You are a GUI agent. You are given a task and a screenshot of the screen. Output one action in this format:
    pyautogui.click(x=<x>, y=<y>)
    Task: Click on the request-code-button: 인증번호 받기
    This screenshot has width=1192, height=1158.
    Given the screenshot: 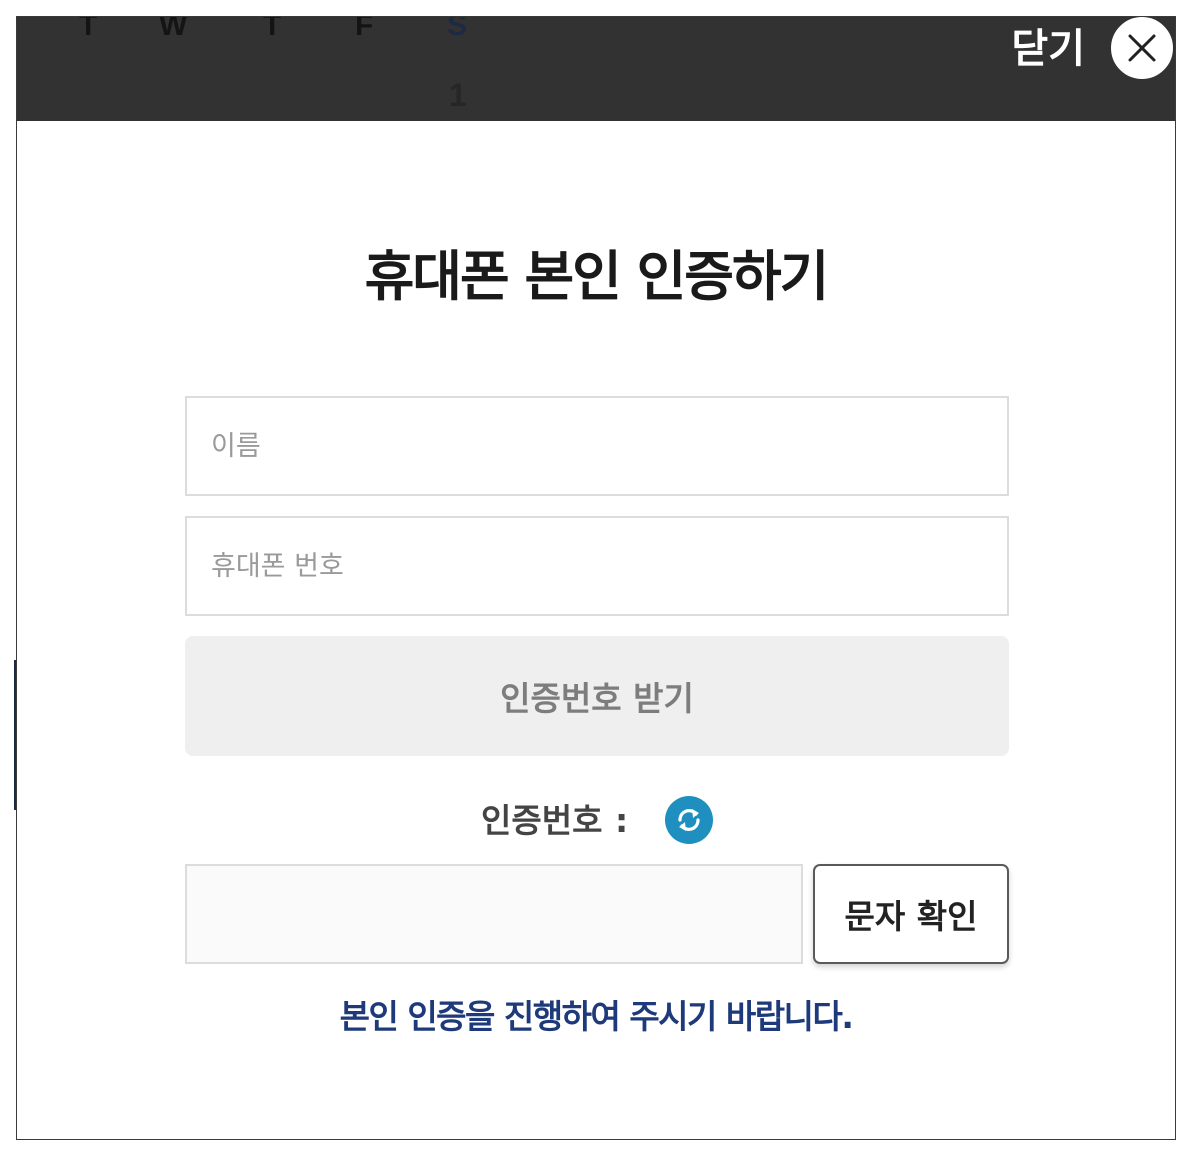 What is the action you would take?
    pyautogui.click(x=597, y=696)
    